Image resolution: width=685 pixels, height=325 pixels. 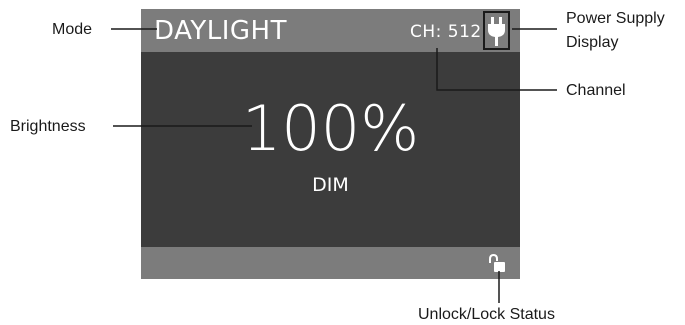 I want to click on power-callout-line2: Display, so click(x=592, y=42).